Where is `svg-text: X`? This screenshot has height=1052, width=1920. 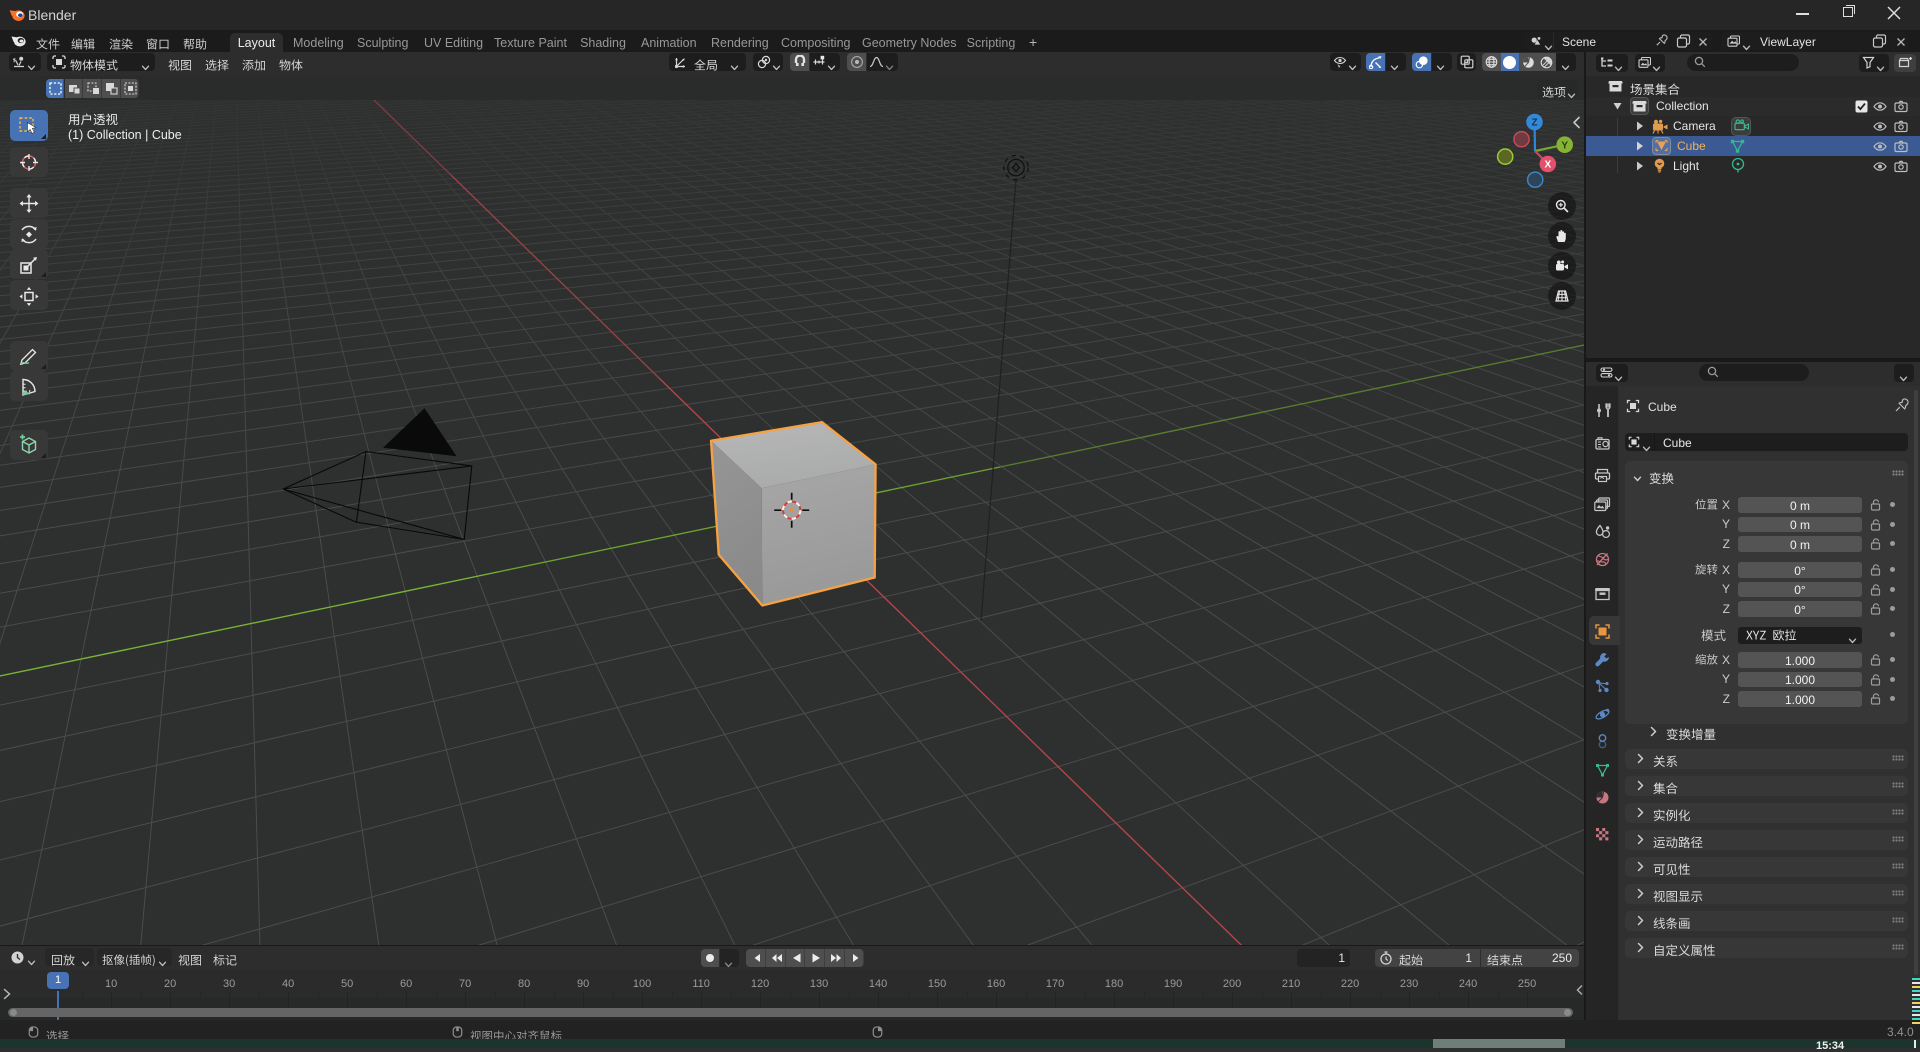 svg-text: X is located at coordinates (1547, 165).